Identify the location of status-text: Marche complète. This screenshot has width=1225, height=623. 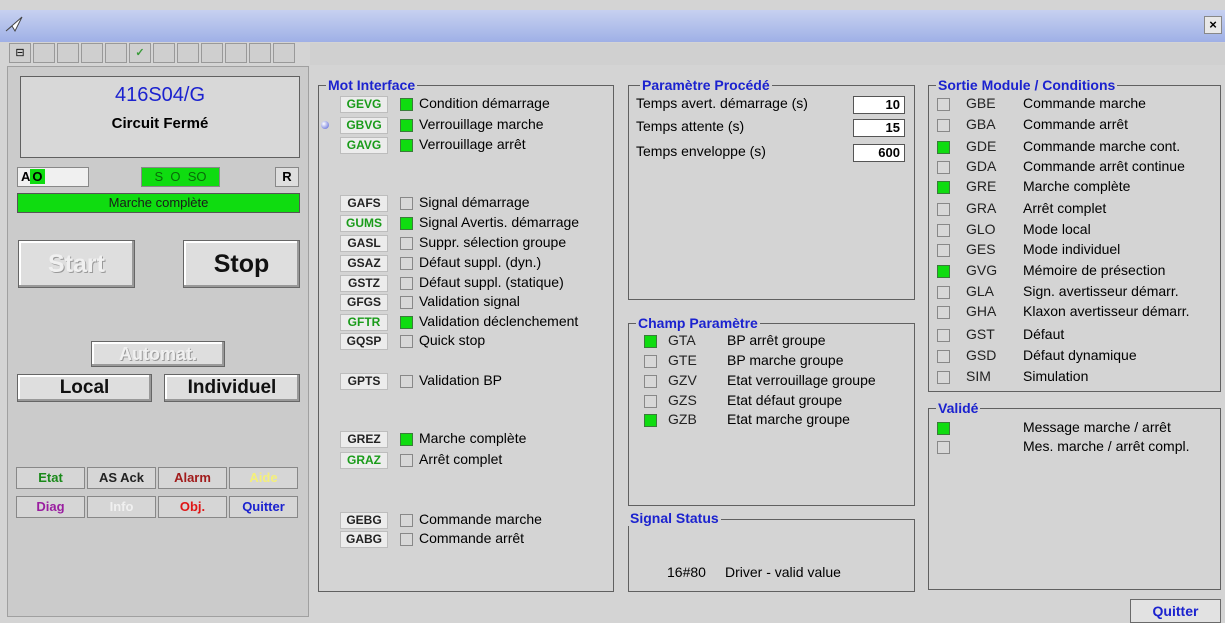
(158, 202).